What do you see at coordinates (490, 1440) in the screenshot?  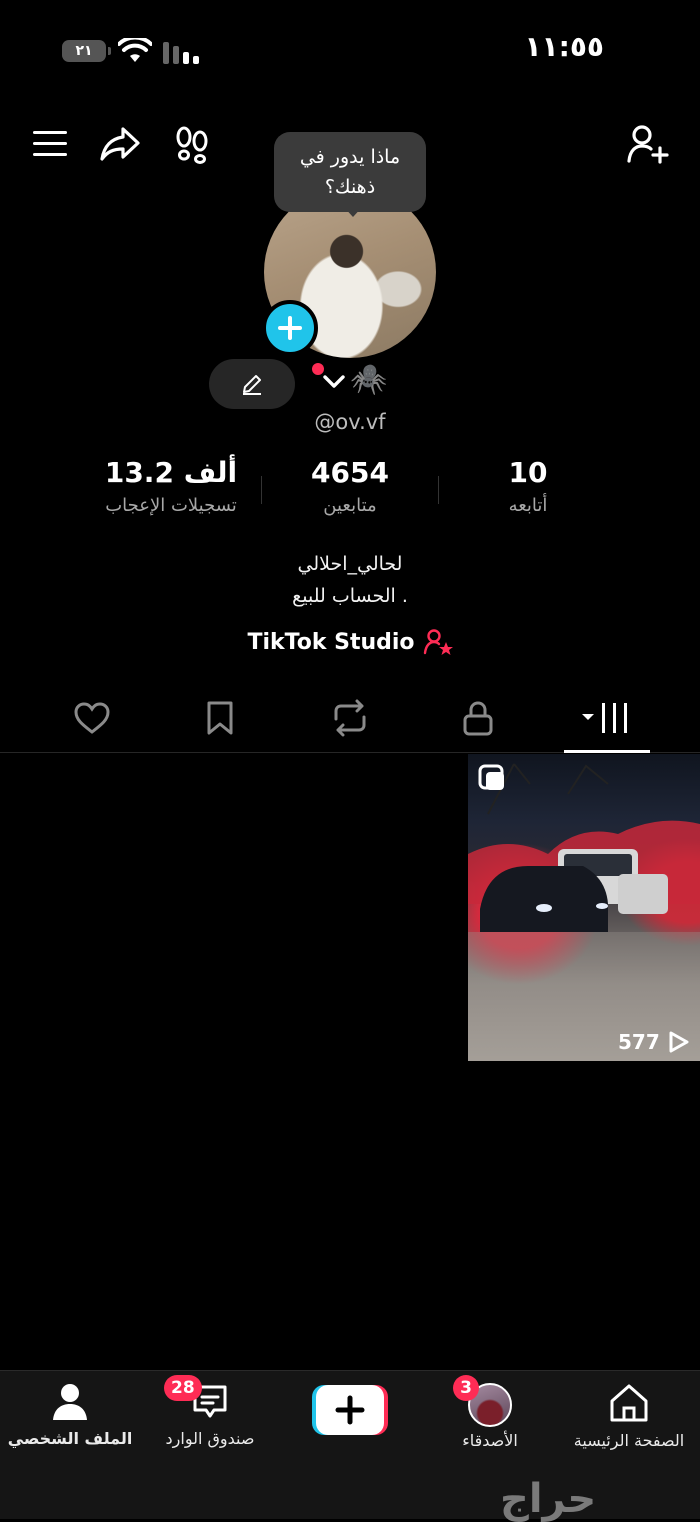 I see `nav-friends-label: الأصدقاء` at bounding box center [490, 1440].